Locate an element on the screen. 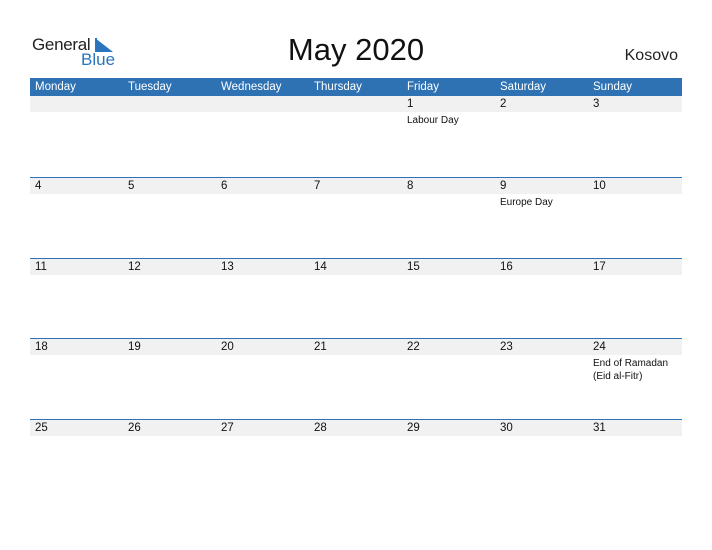  day-number: 1 is located at coordinates (410, 104).